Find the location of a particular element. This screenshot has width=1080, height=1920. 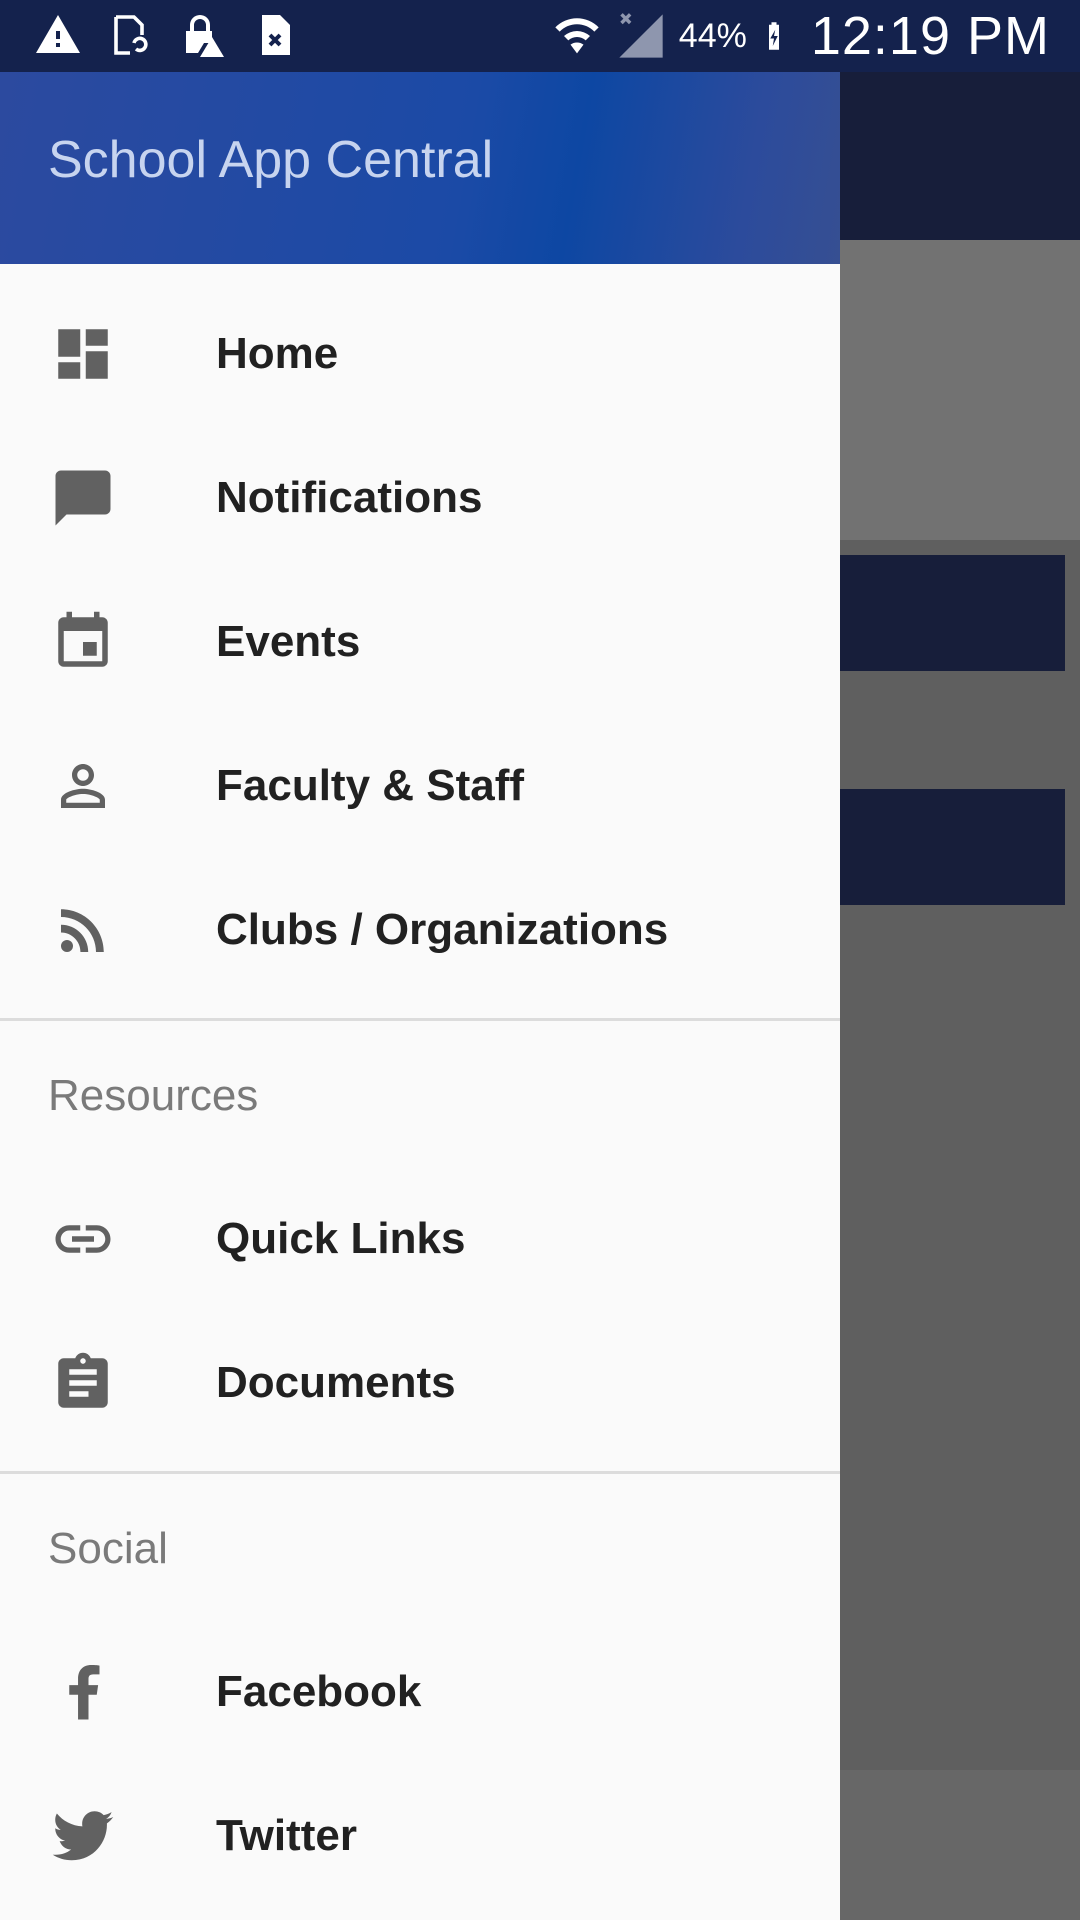

menu-item-events: Events is located at coordinates (420, 642).